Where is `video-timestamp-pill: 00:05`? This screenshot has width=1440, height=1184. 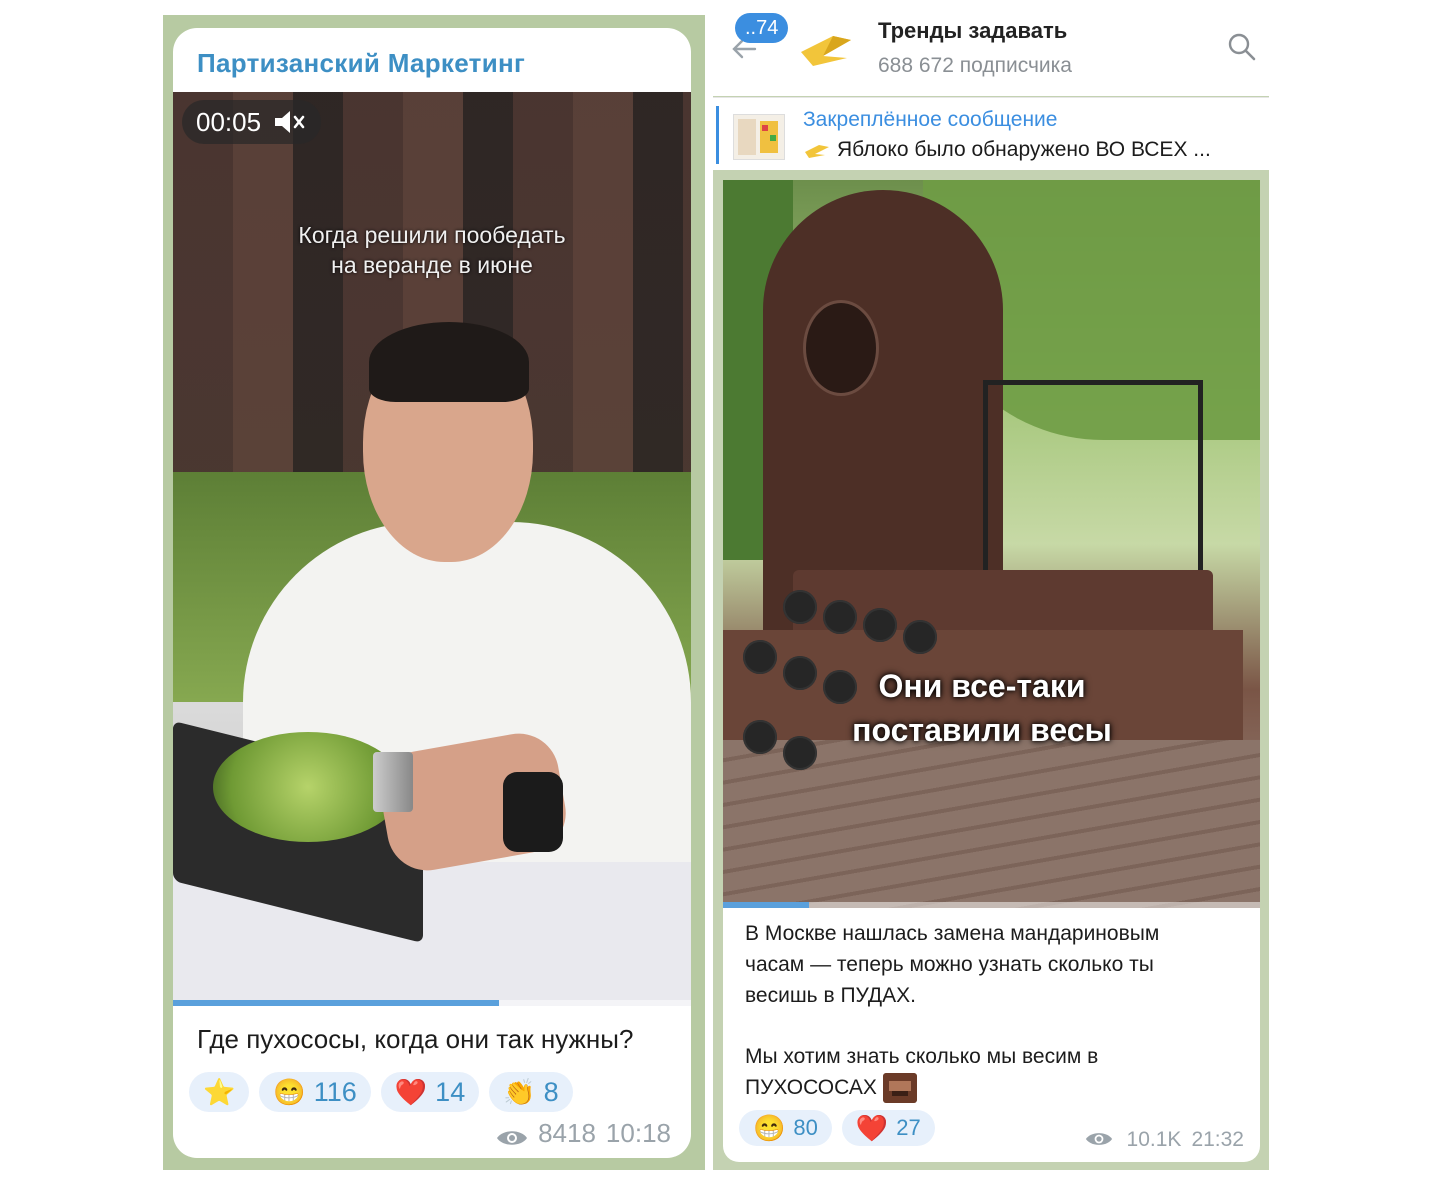 video-timestamp-pill: 00:05 is located at coordinates (252, 122).